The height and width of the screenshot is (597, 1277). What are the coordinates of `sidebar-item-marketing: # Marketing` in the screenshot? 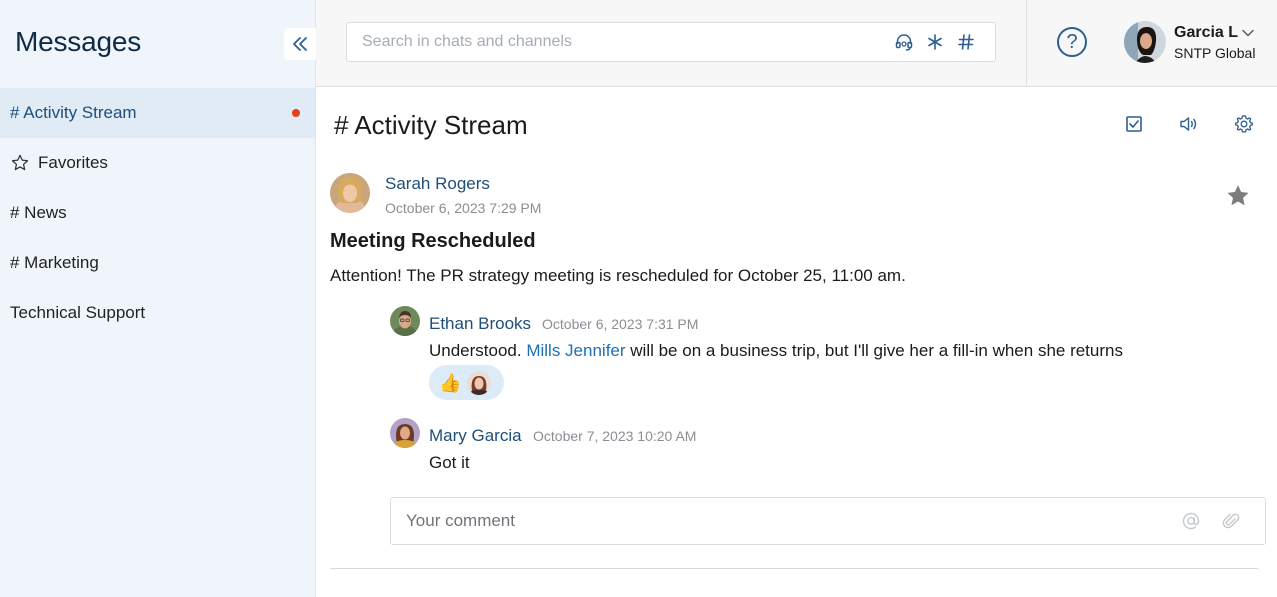 It's located at (157, 263).